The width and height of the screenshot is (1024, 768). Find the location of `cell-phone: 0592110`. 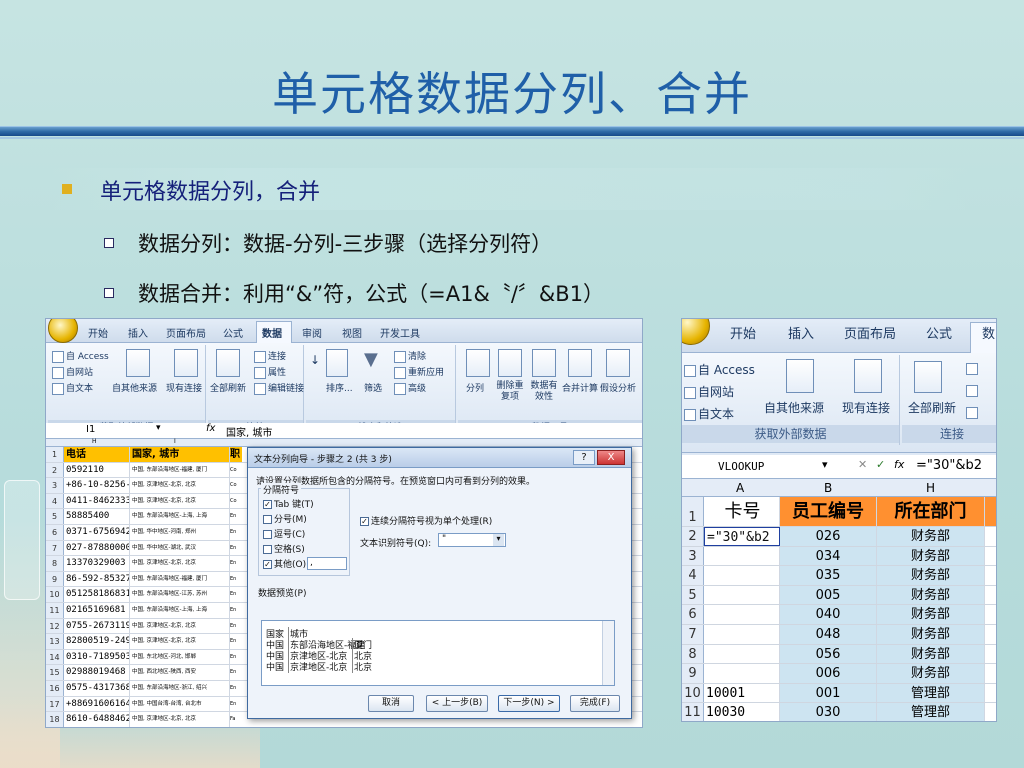

cell-phone: 0592110 is located at coordinates (97, 470).